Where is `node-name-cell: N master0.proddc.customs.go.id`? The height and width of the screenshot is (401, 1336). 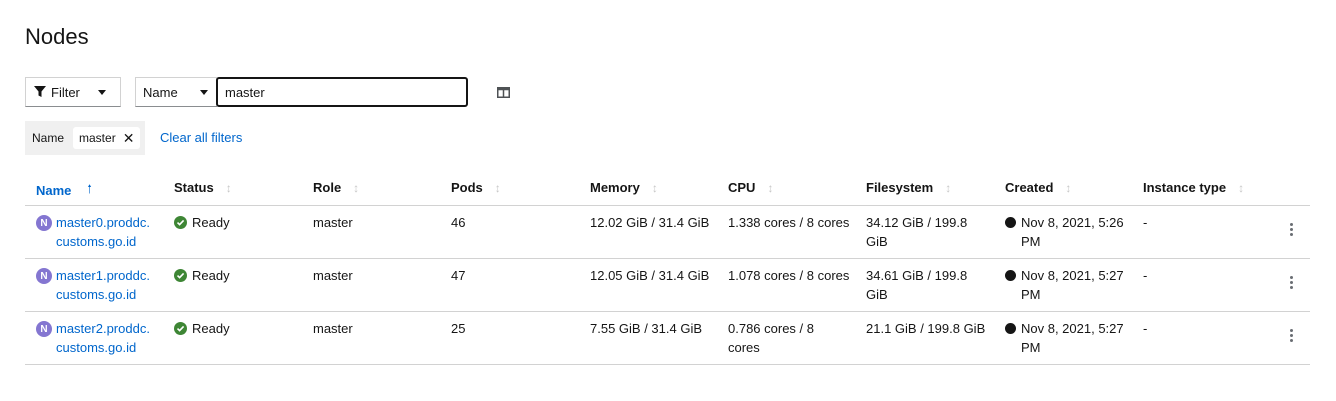
node-name-cell: N master0.proddc.customs.go.id is located at coordinates (96, 232).